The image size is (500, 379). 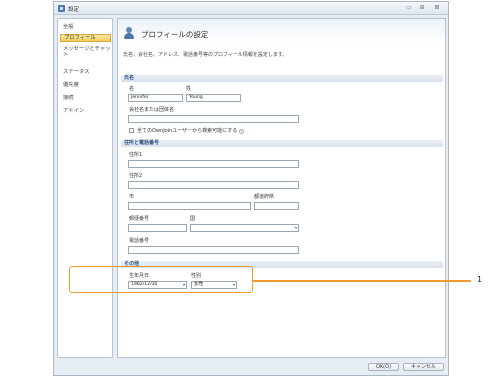 What do you see at coordinates (213, 250) in the screenshot?
I see `phone-input` at bounding box center [213, 250].